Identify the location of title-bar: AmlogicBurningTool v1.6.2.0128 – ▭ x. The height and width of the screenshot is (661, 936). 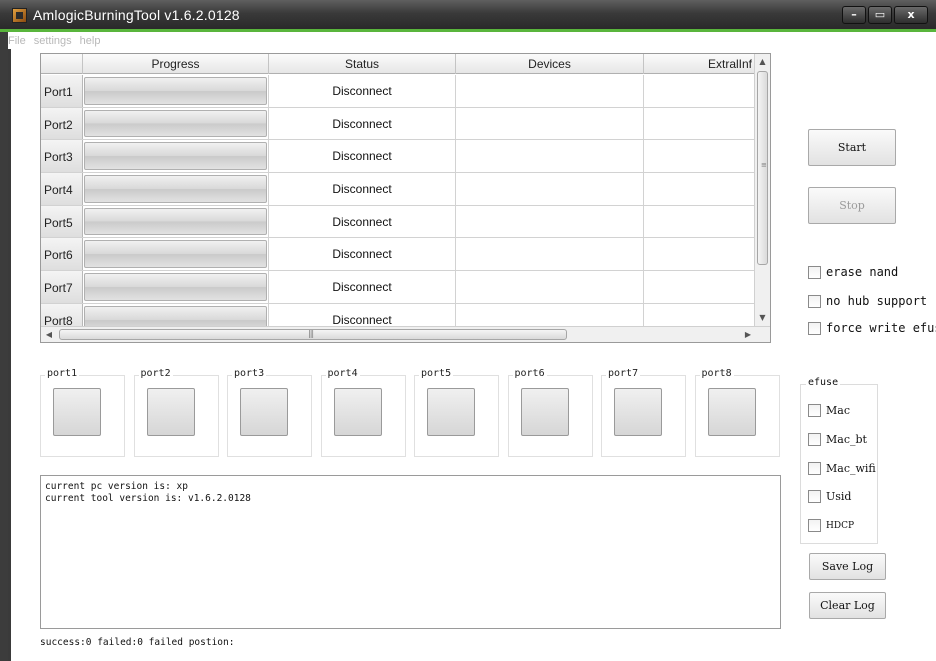
(468, 16).